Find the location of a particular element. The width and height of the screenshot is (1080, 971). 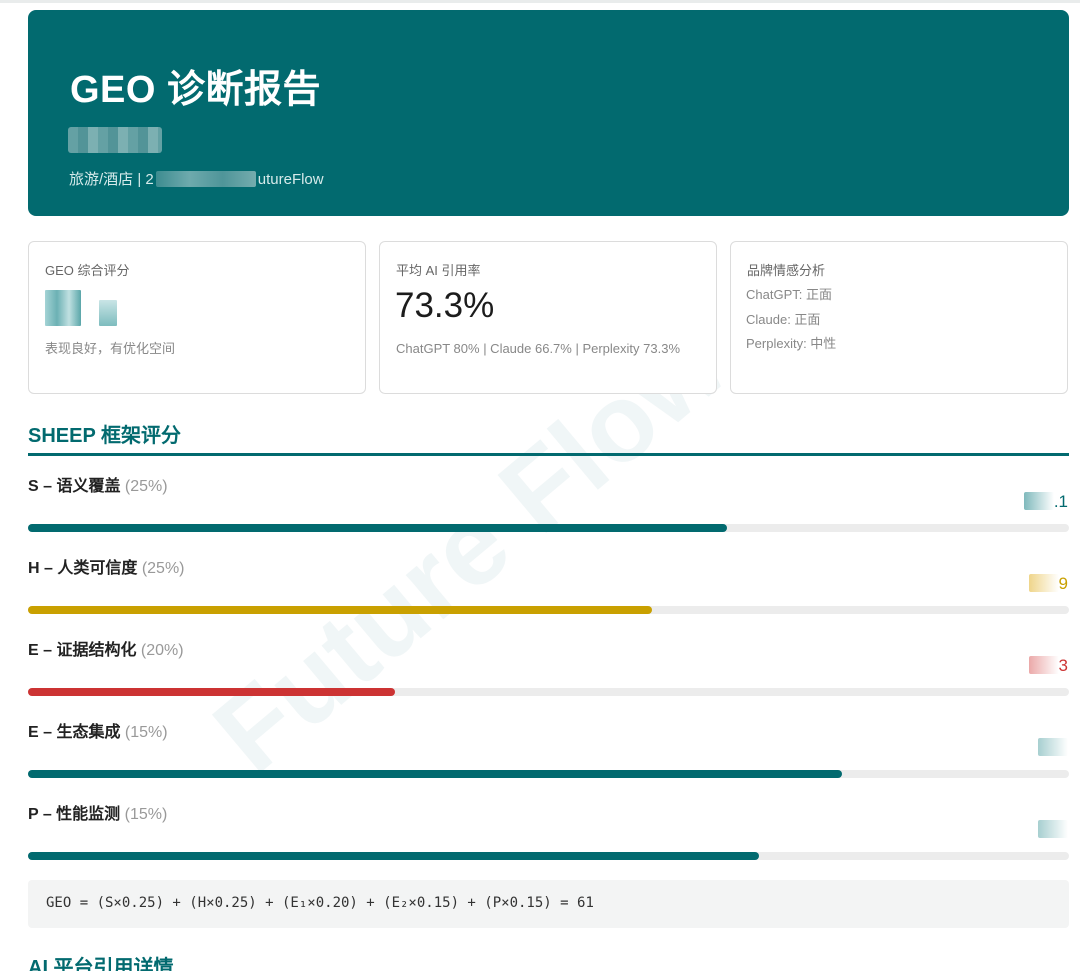

report-meta: 旅游/酒店 | 2 utureFlow is located at coordinates (196, 178).